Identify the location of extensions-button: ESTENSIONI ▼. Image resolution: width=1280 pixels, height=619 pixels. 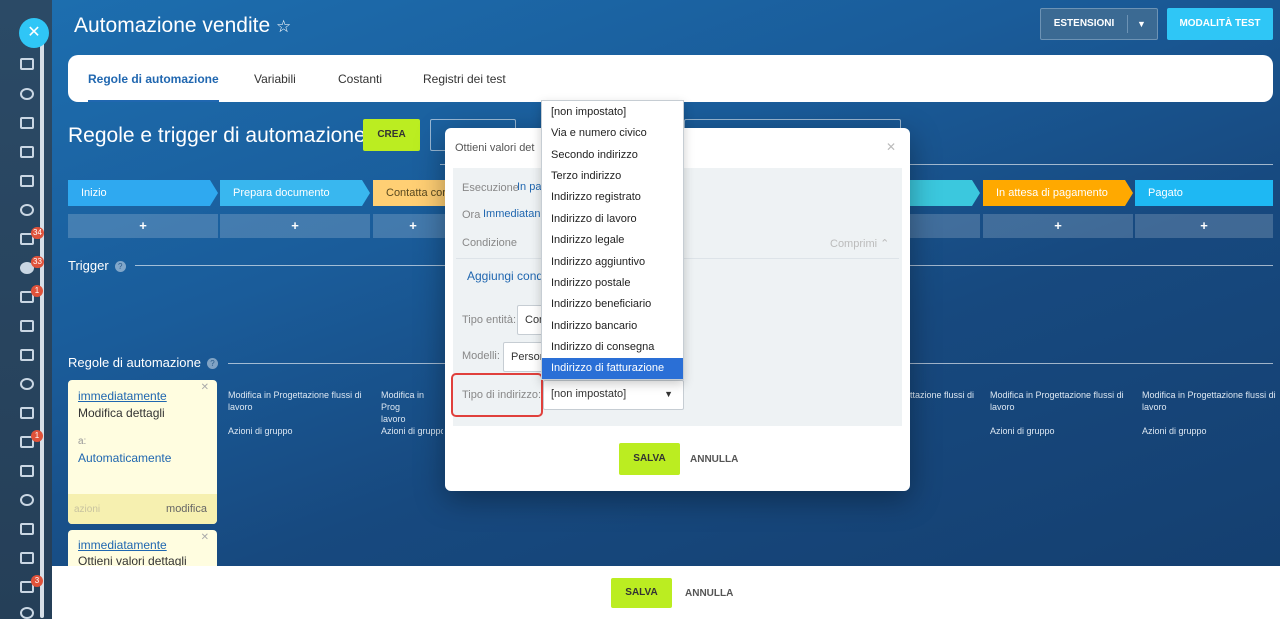
(1099, 24).